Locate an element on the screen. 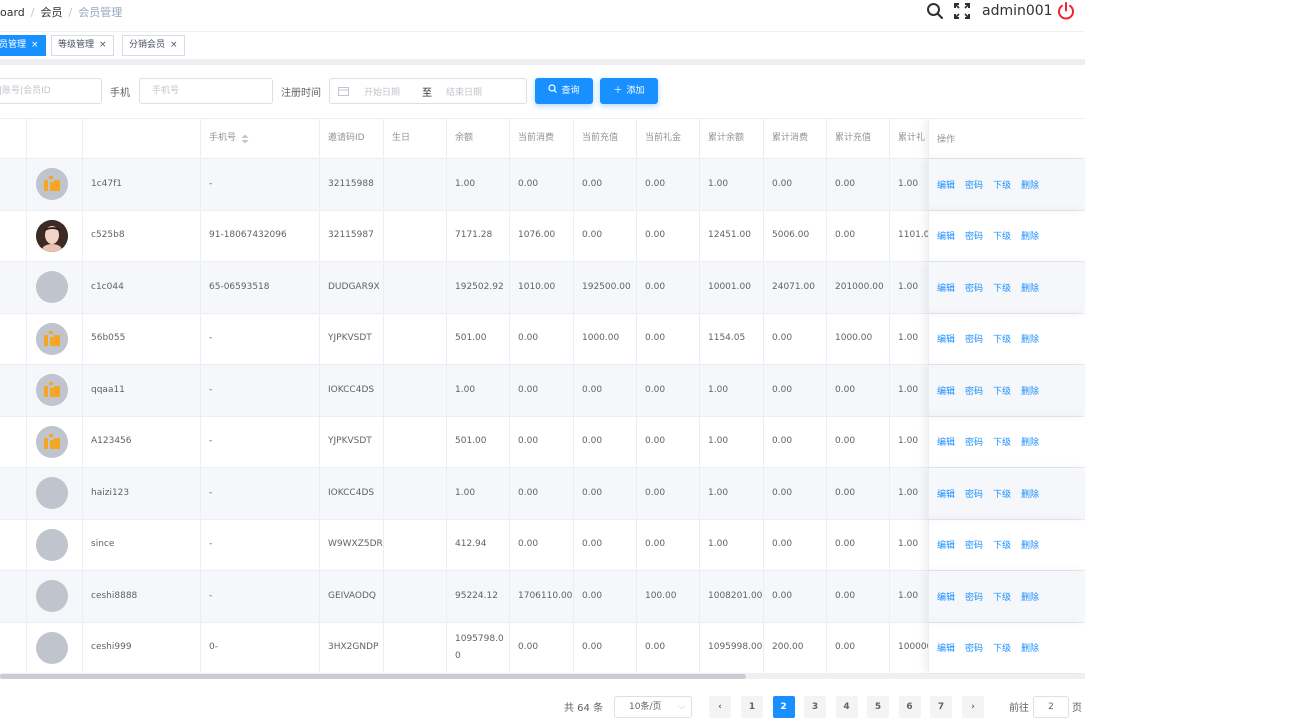 This screenshot has height=726, width=1300. query-button: 查询 is located at coordinates (564, 91).